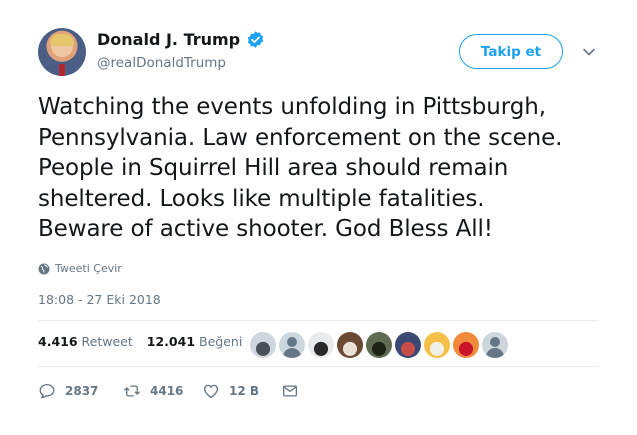  What do you see at coordinates (511, 51) in the screenshot?
I see `follow-button: Takip et` at bounding box center [511, 51].